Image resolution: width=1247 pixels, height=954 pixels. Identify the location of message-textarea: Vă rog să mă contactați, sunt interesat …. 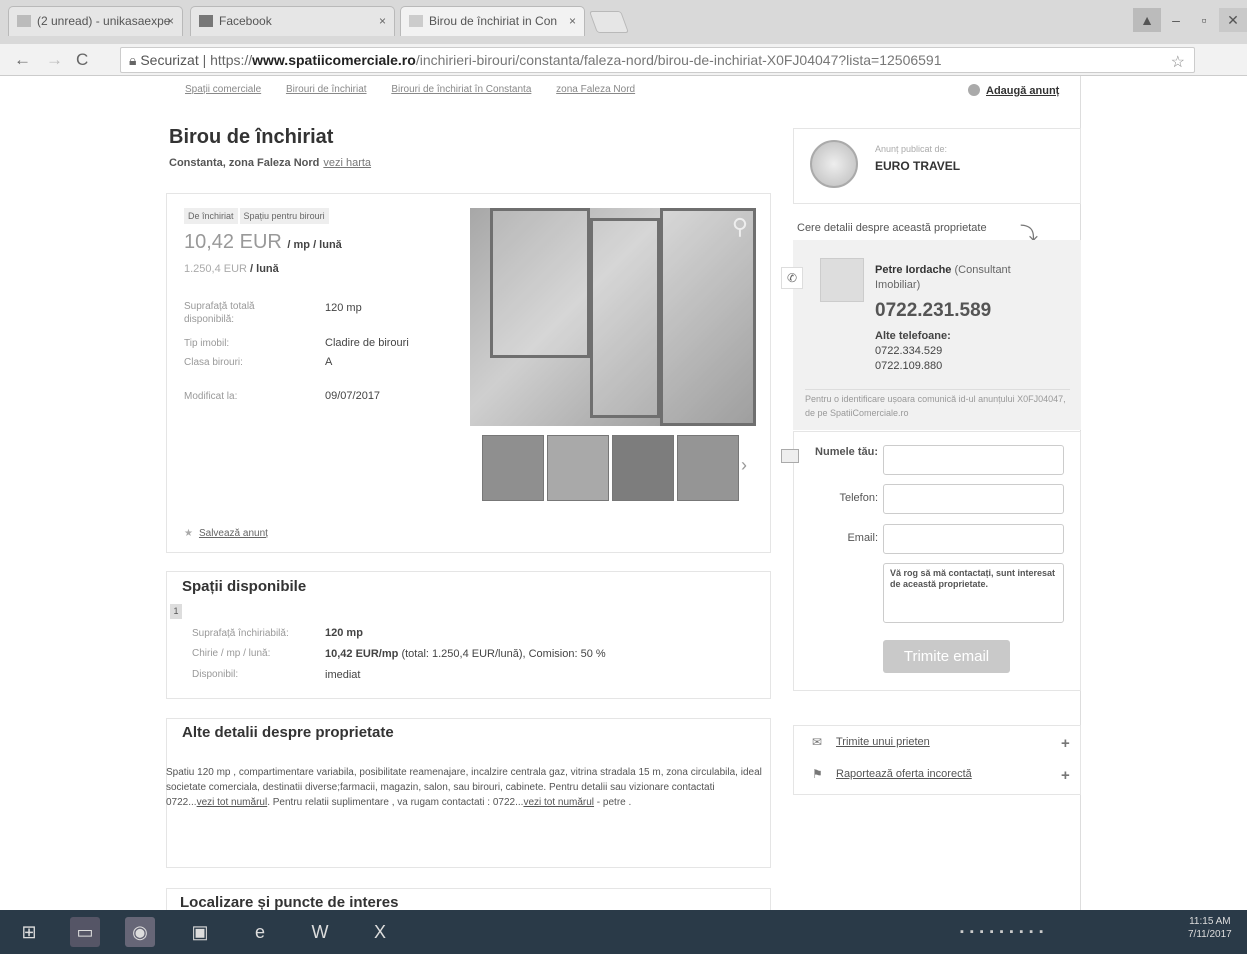
(973, 593).